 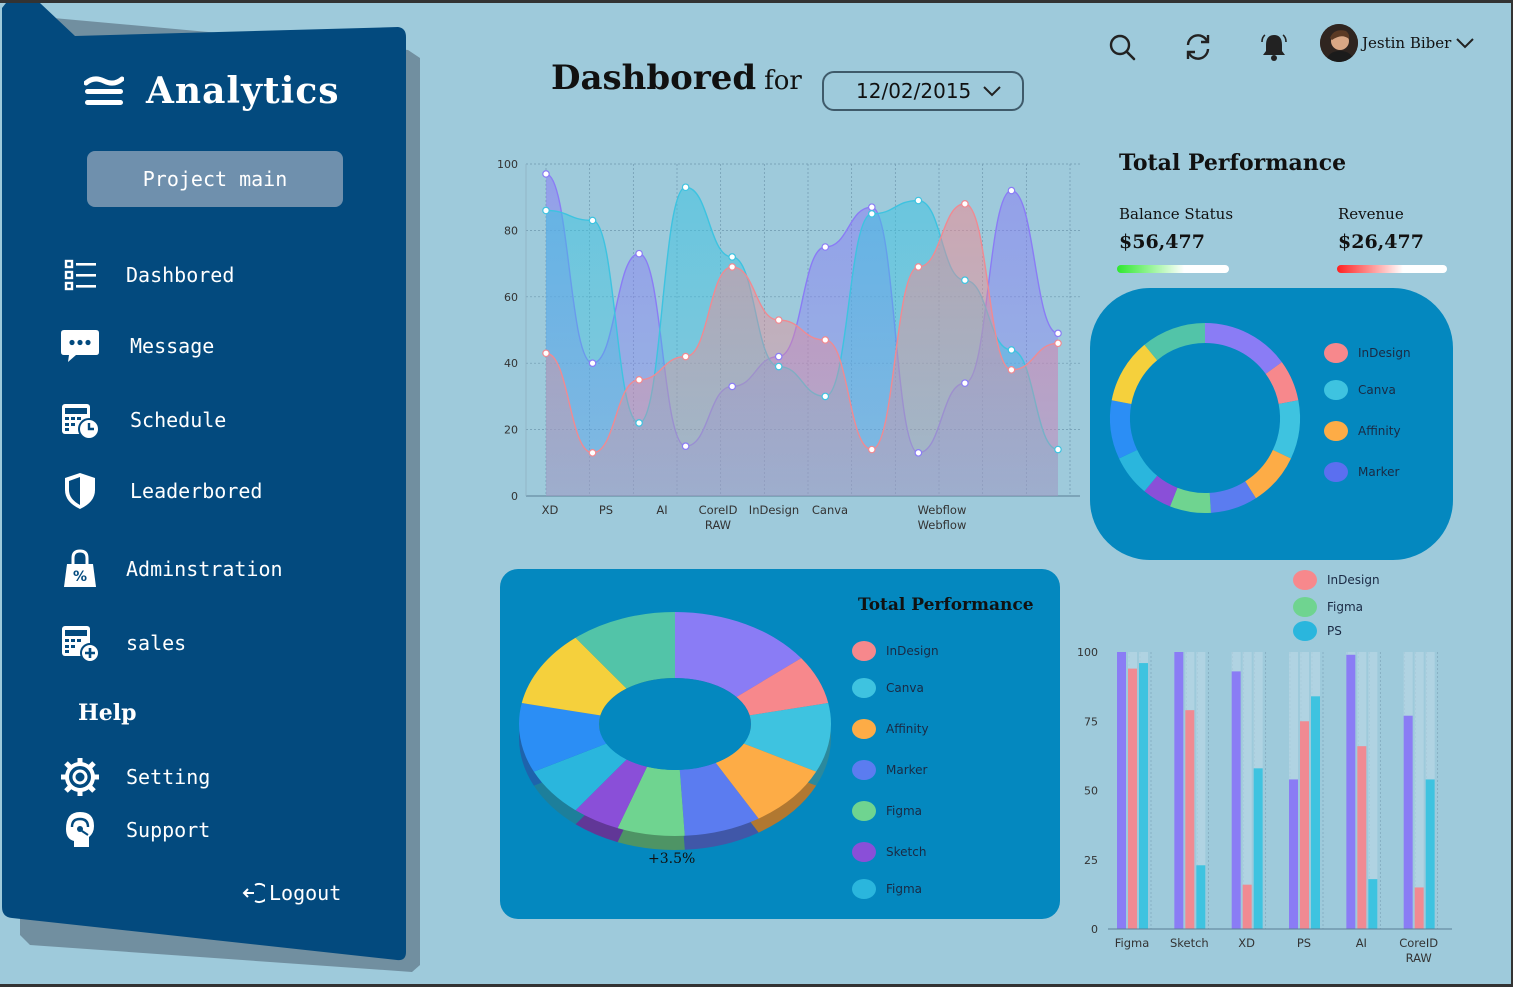 I want to click on user-menu: Jestin Biber, so click(x=1397, y=43).